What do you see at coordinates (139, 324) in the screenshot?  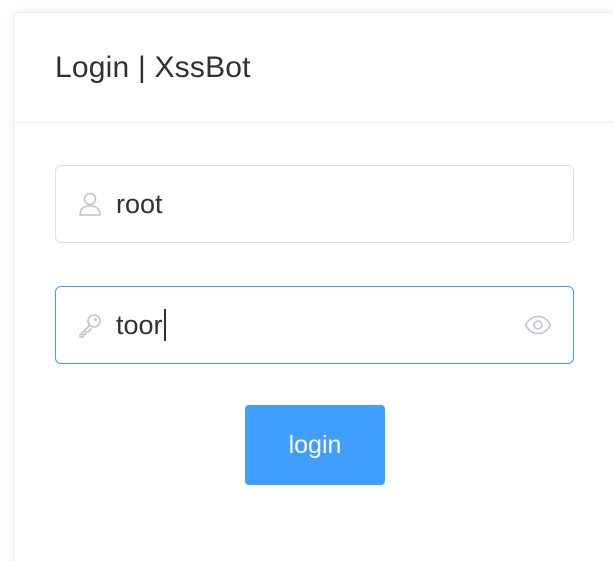 I see `password-value: toor` at bounding box center [139, 324].